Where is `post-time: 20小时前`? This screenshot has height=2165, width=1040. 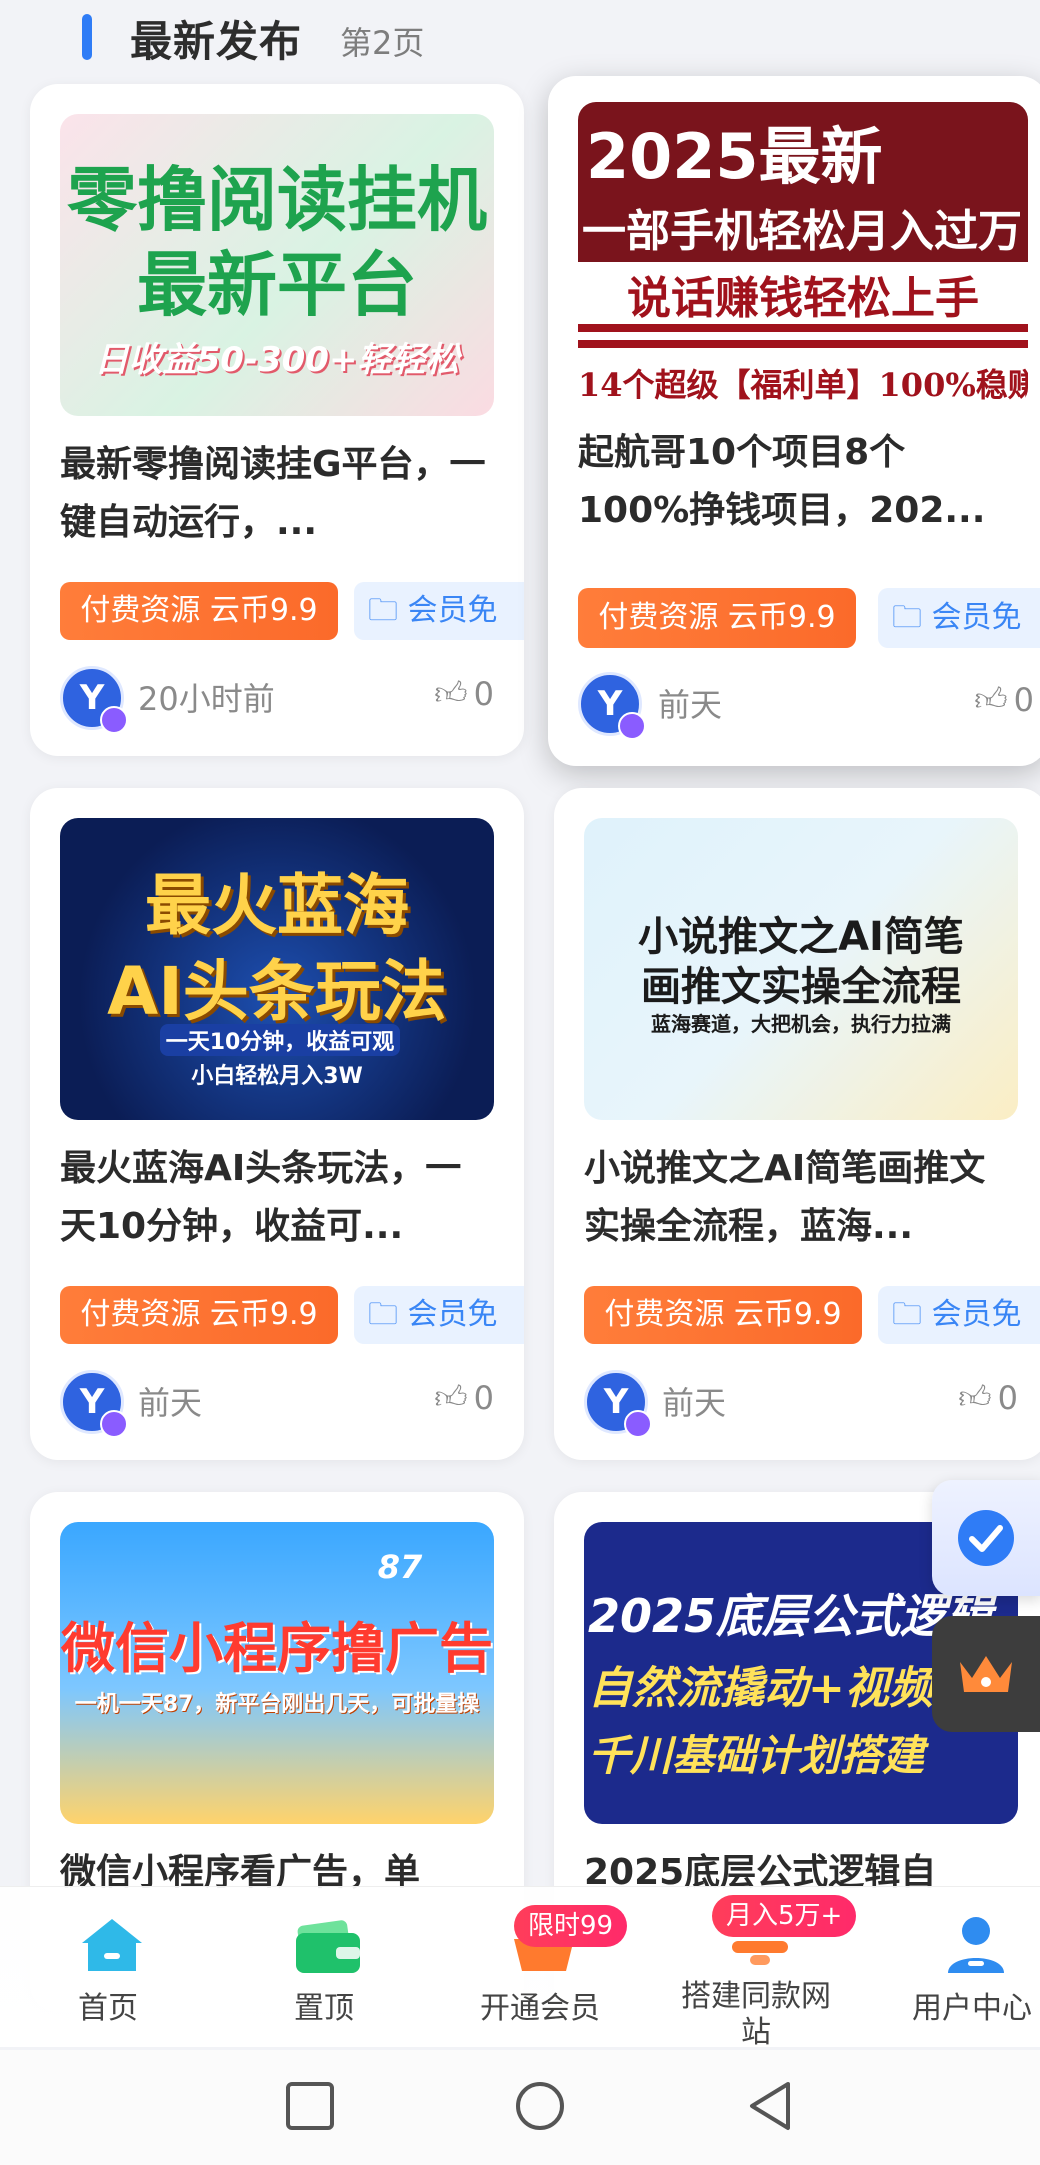
post-time: 20小时前 is located at coordinates (206, 699).